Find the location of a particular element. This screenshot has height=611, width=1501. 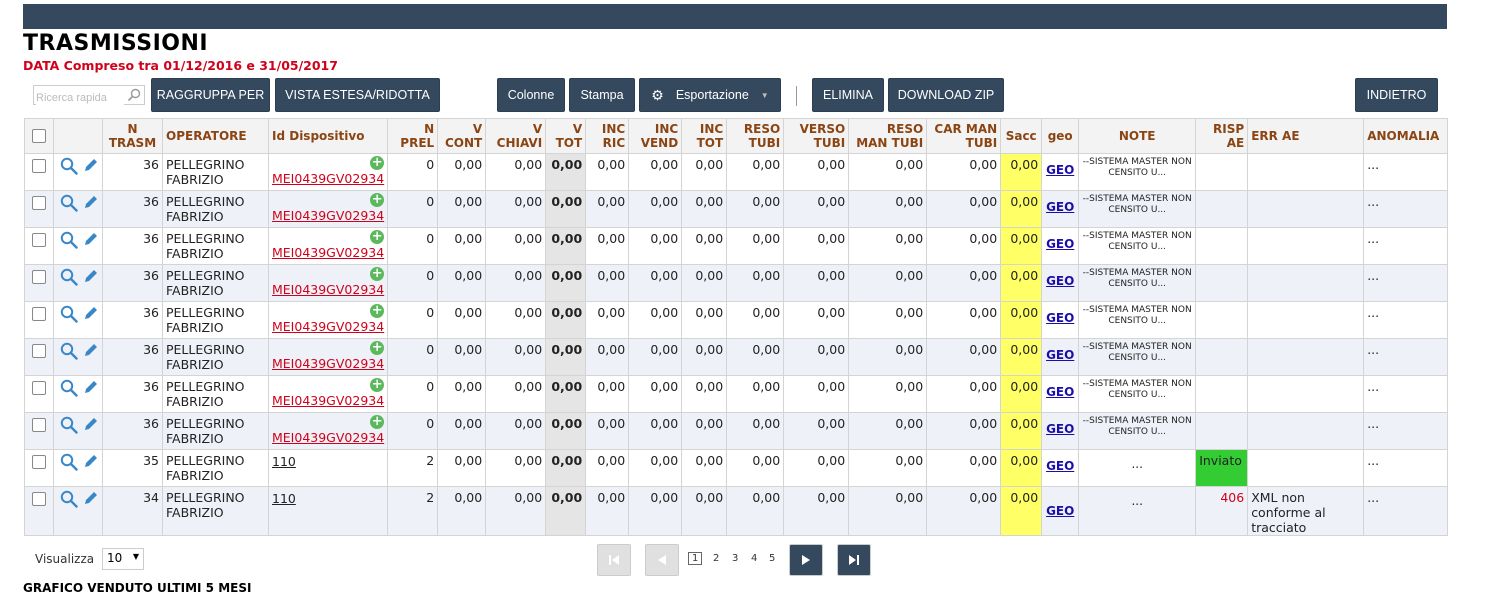

col-err-ae: ERR AE is located at coordinates (1306, 136).